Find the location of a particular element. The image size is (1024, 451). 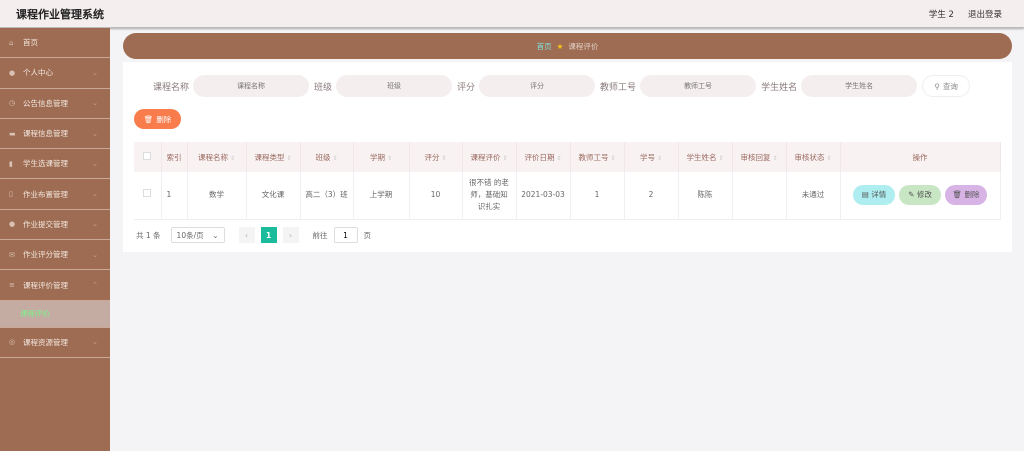

column-header: 学号 ⇕ is located at coordinates (651, 157).